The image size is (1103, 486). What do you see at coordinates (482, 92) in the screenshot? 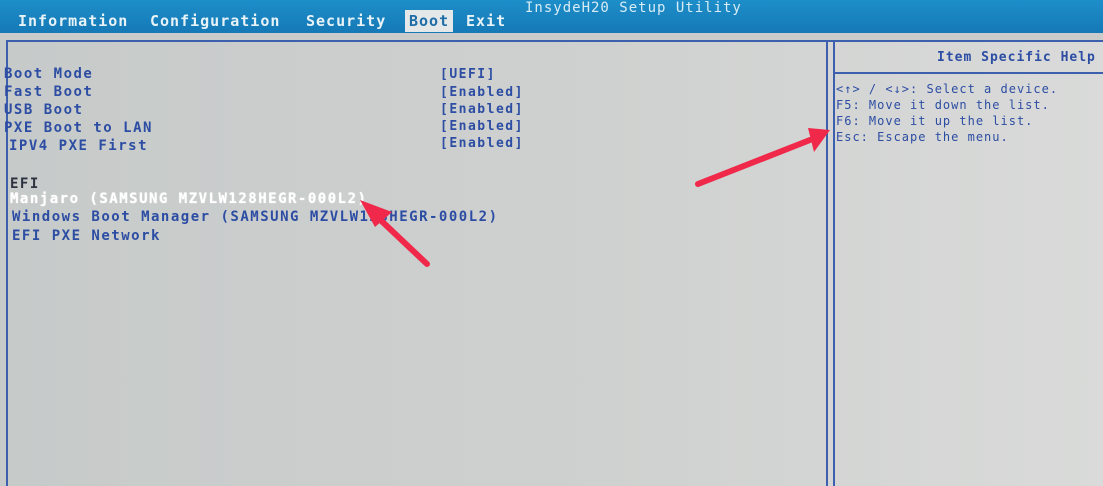
I see `setting-fast-boot-value: [Enabled]` at bounding box center [482, 92].